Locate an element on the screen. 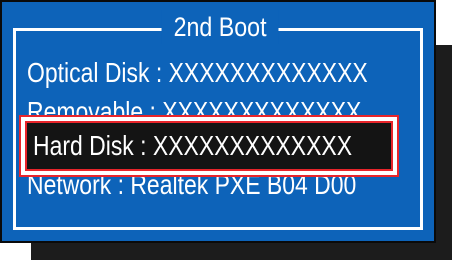 The image size is (452, 260). option-label: Network : Realtek PXE B04 D00 is located at coordinates (192, 188).